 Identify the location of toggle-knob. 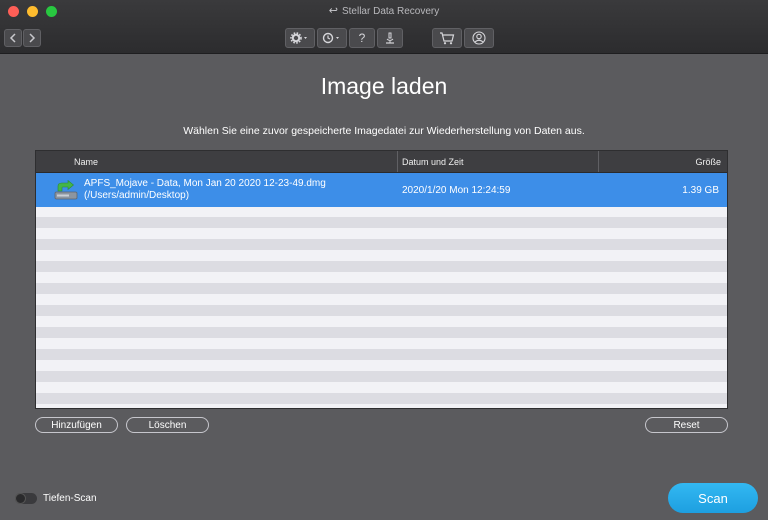
(20, 498).